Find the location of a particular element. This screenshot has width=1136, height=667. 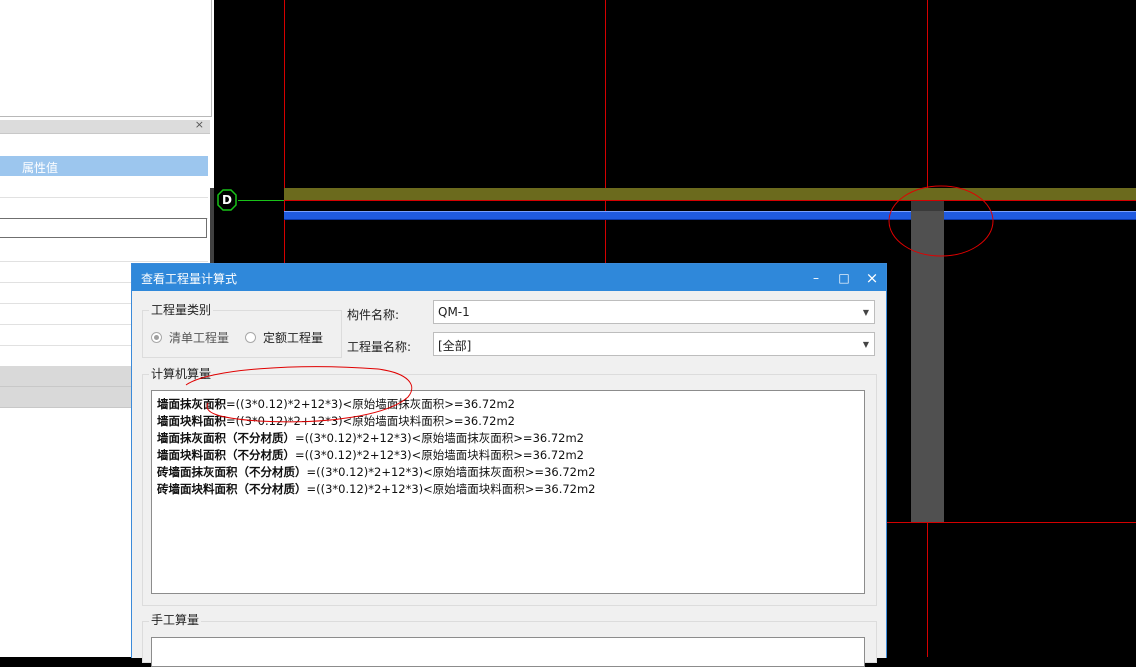

annotation-ellipse is located at coordinates (299, 394).